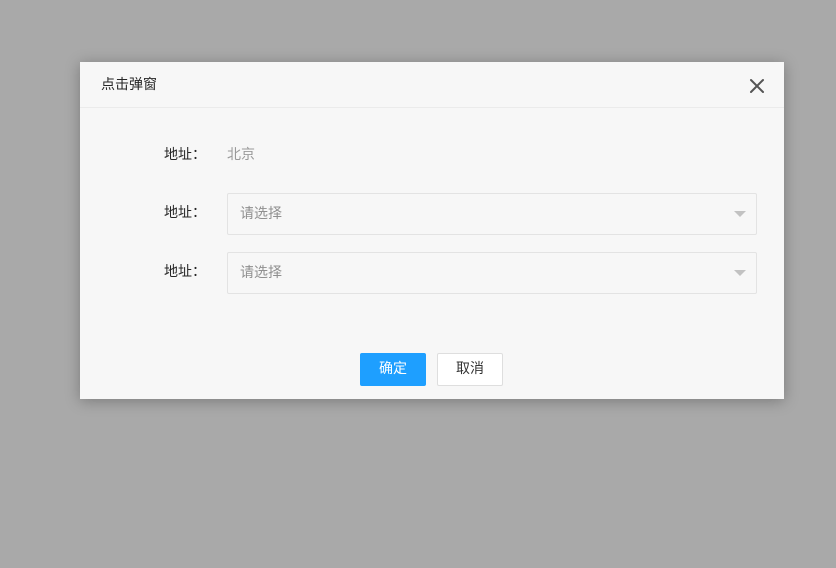  What do you see at coordinates (129, 85) in the screenshot?
I see `dialog-title: 点击弹窗` at bounding box center [129, 85].